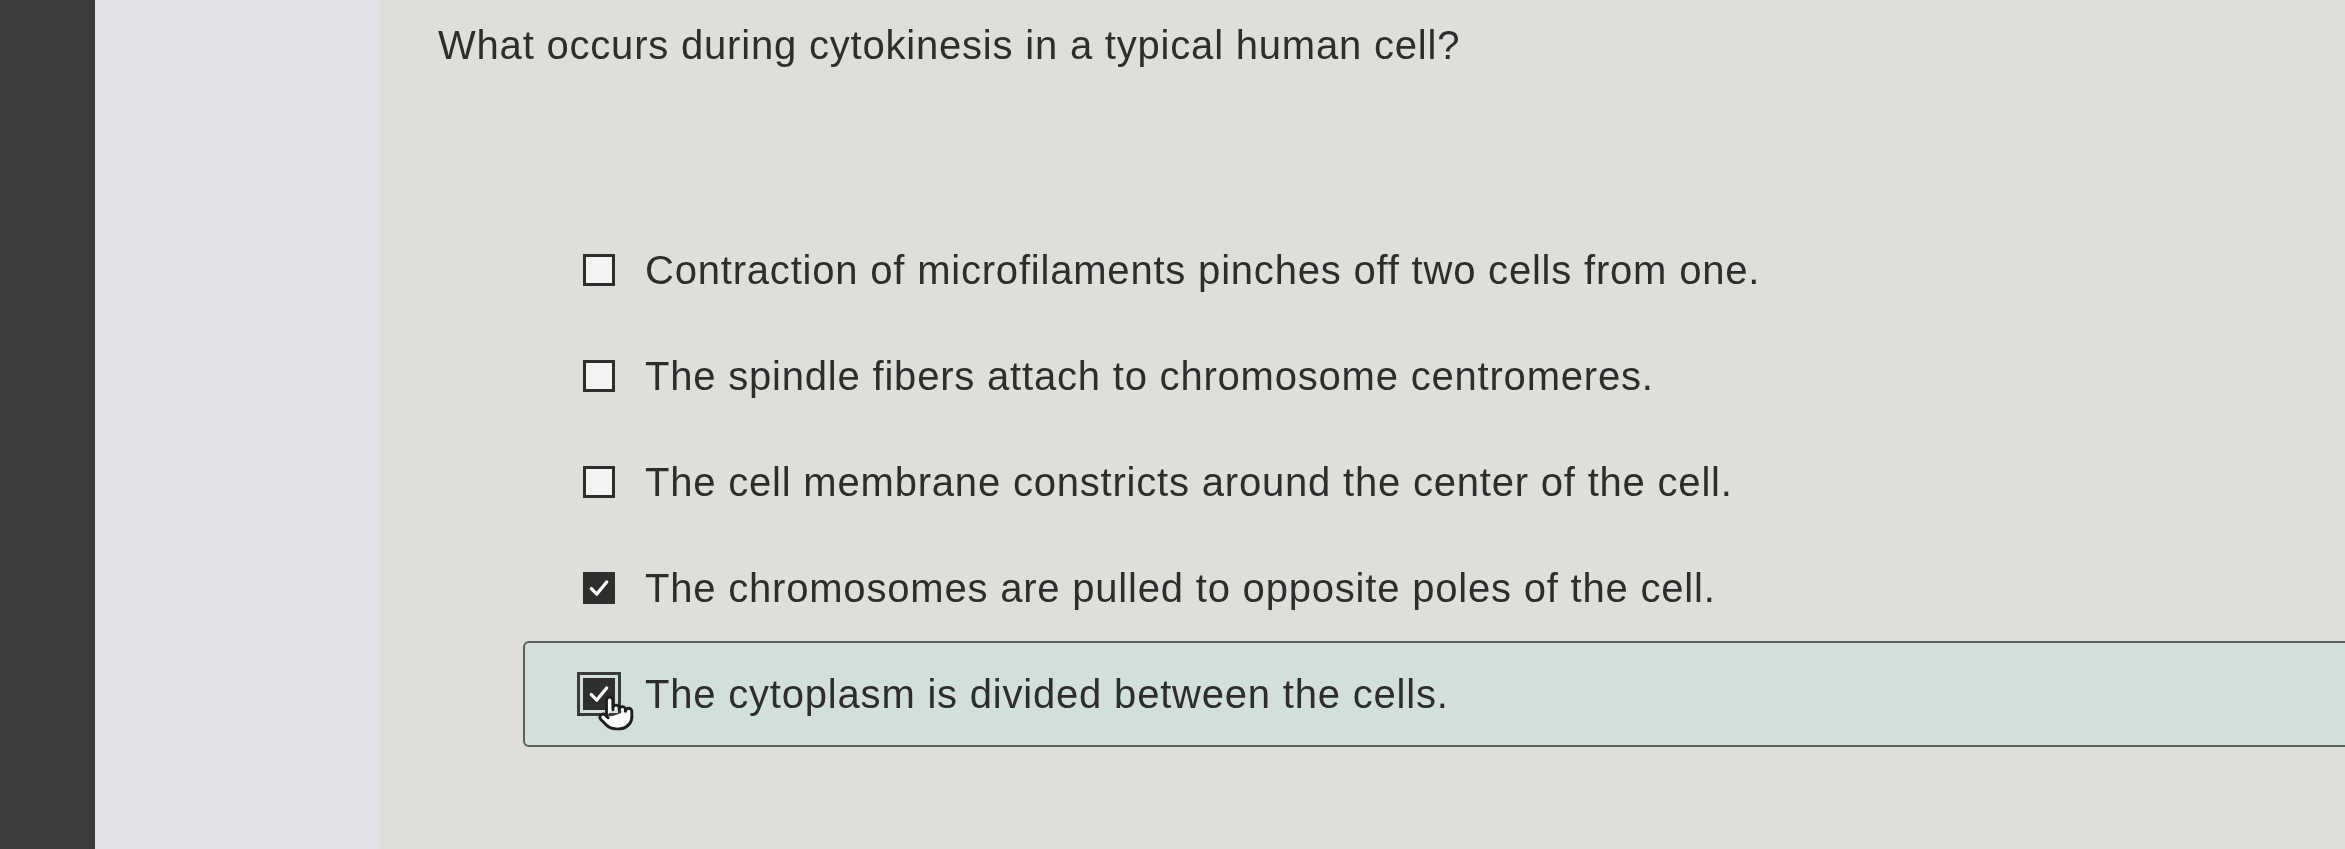 This screenshot has height=849, width=2345. What do you see at coordinates (1203, 270) in the screenshot?
I see `option-label: Contraction of microfilaments pinches off two cells from one.` at bounding box center [1203, 270].